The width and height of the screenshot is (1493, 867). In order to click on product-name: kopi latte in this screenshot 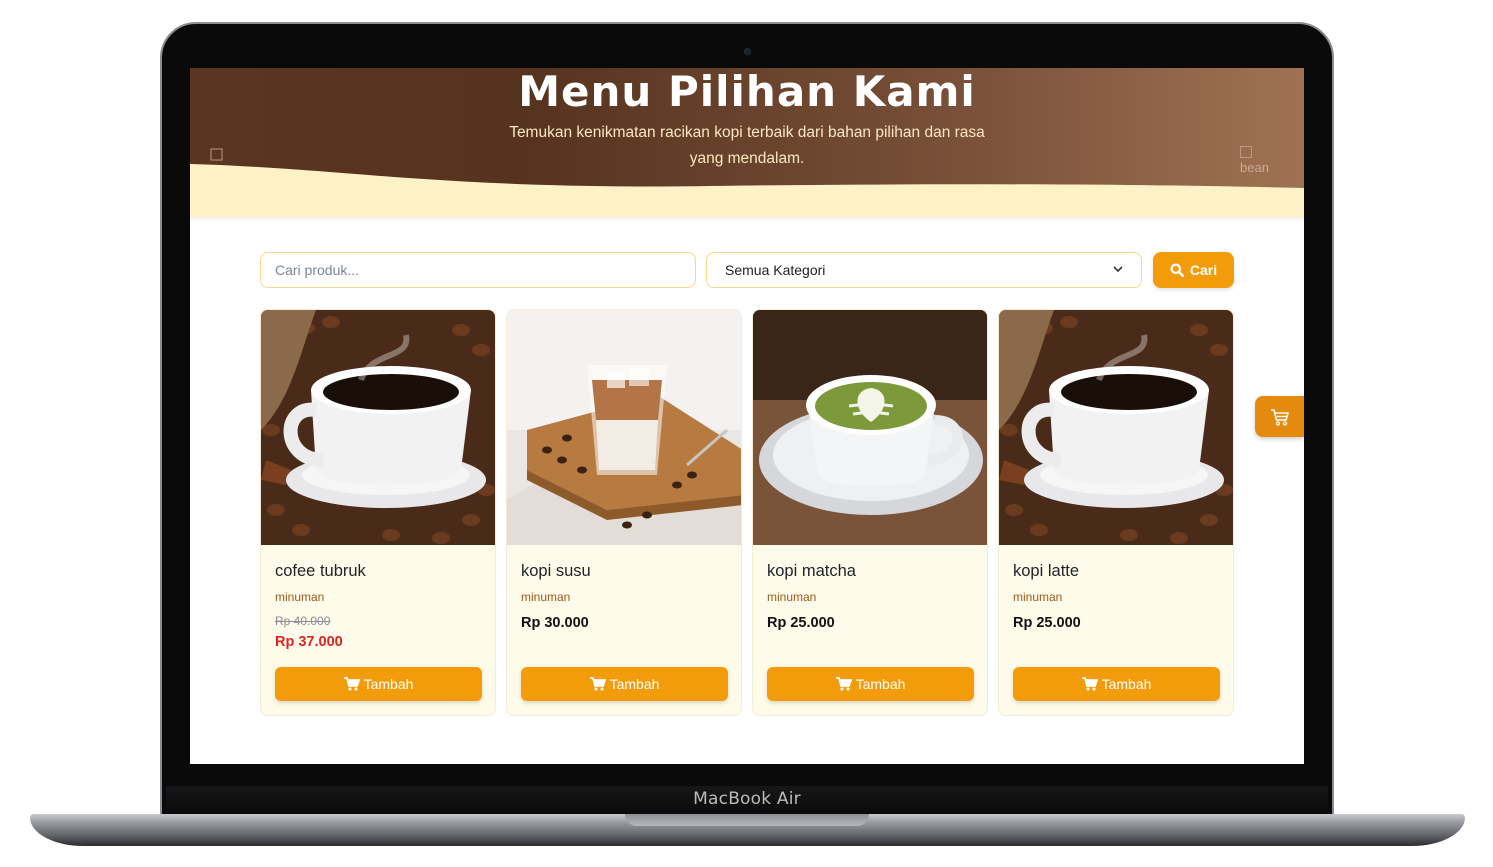, I will do `click(1046, 571)`.